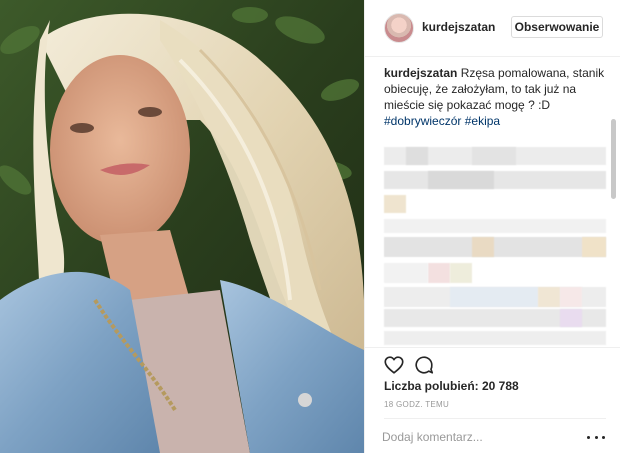  I want to click on likes-count: Liczba polubień: 20 788, so click(451, 386).